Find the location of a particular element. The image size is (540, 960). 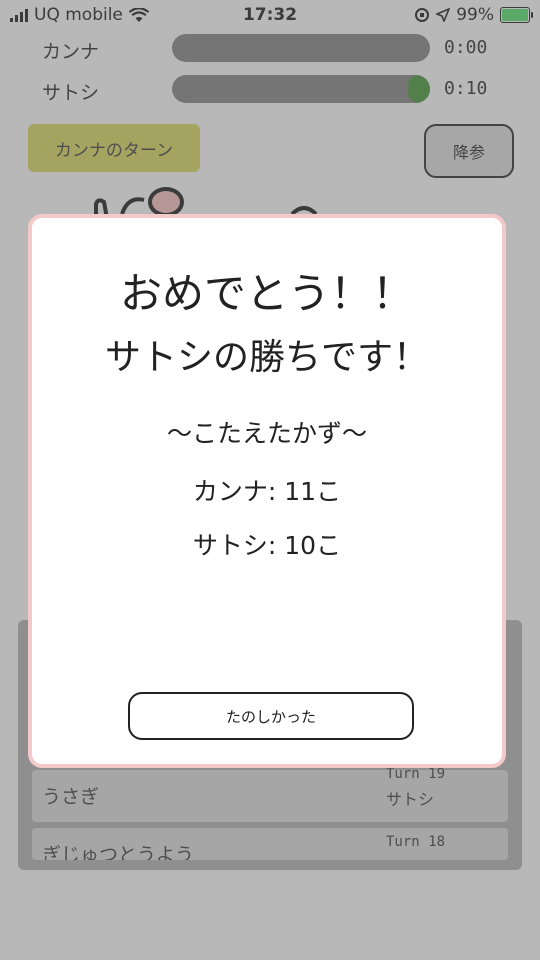

score-name: カンナ is located at coordinates (230, 491).